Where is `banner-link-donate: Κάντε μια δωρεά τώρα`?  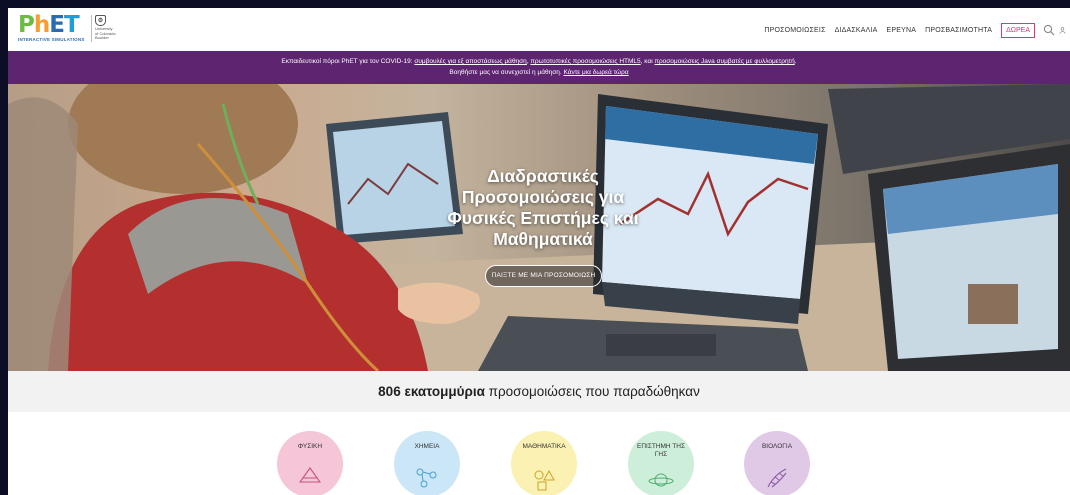 banner-link-donate: Κάντε μια δωρεά τώρα is located at coordinates (595, 72).